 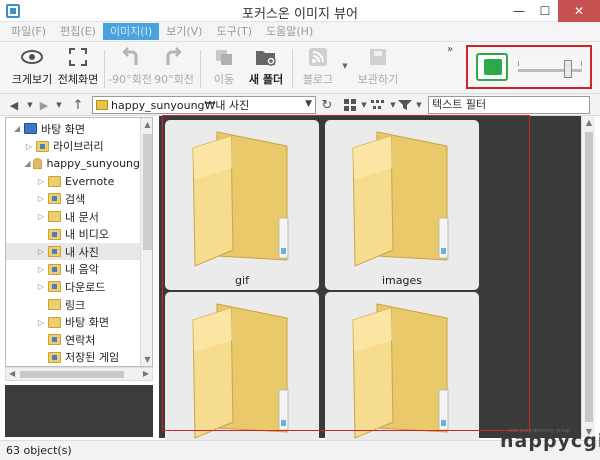 What do you see at coordinates (82, 217) in the screenshot?
I see `tree-item-label: 내 문서` at bounding box center [82, 217].